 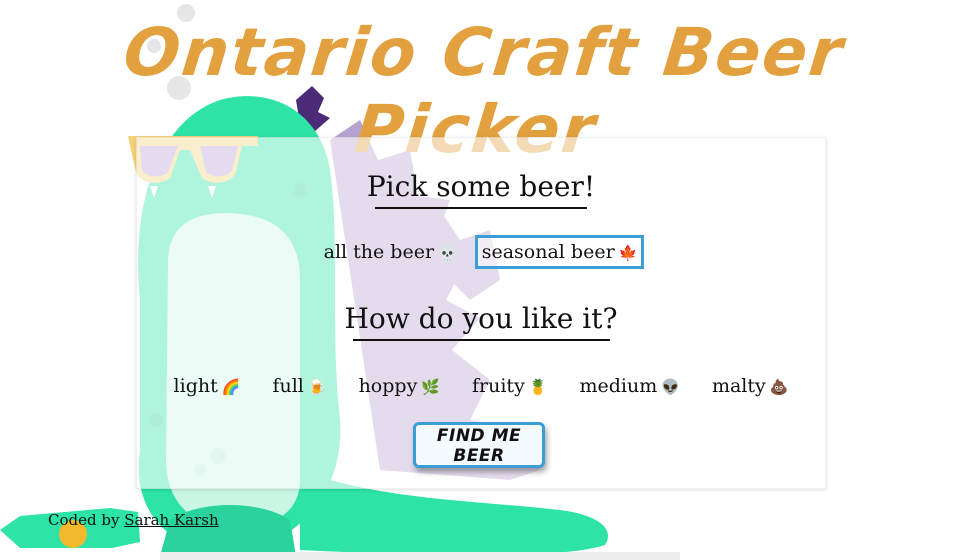 I want to click on style-label: medium, so click(x=618, y=386).